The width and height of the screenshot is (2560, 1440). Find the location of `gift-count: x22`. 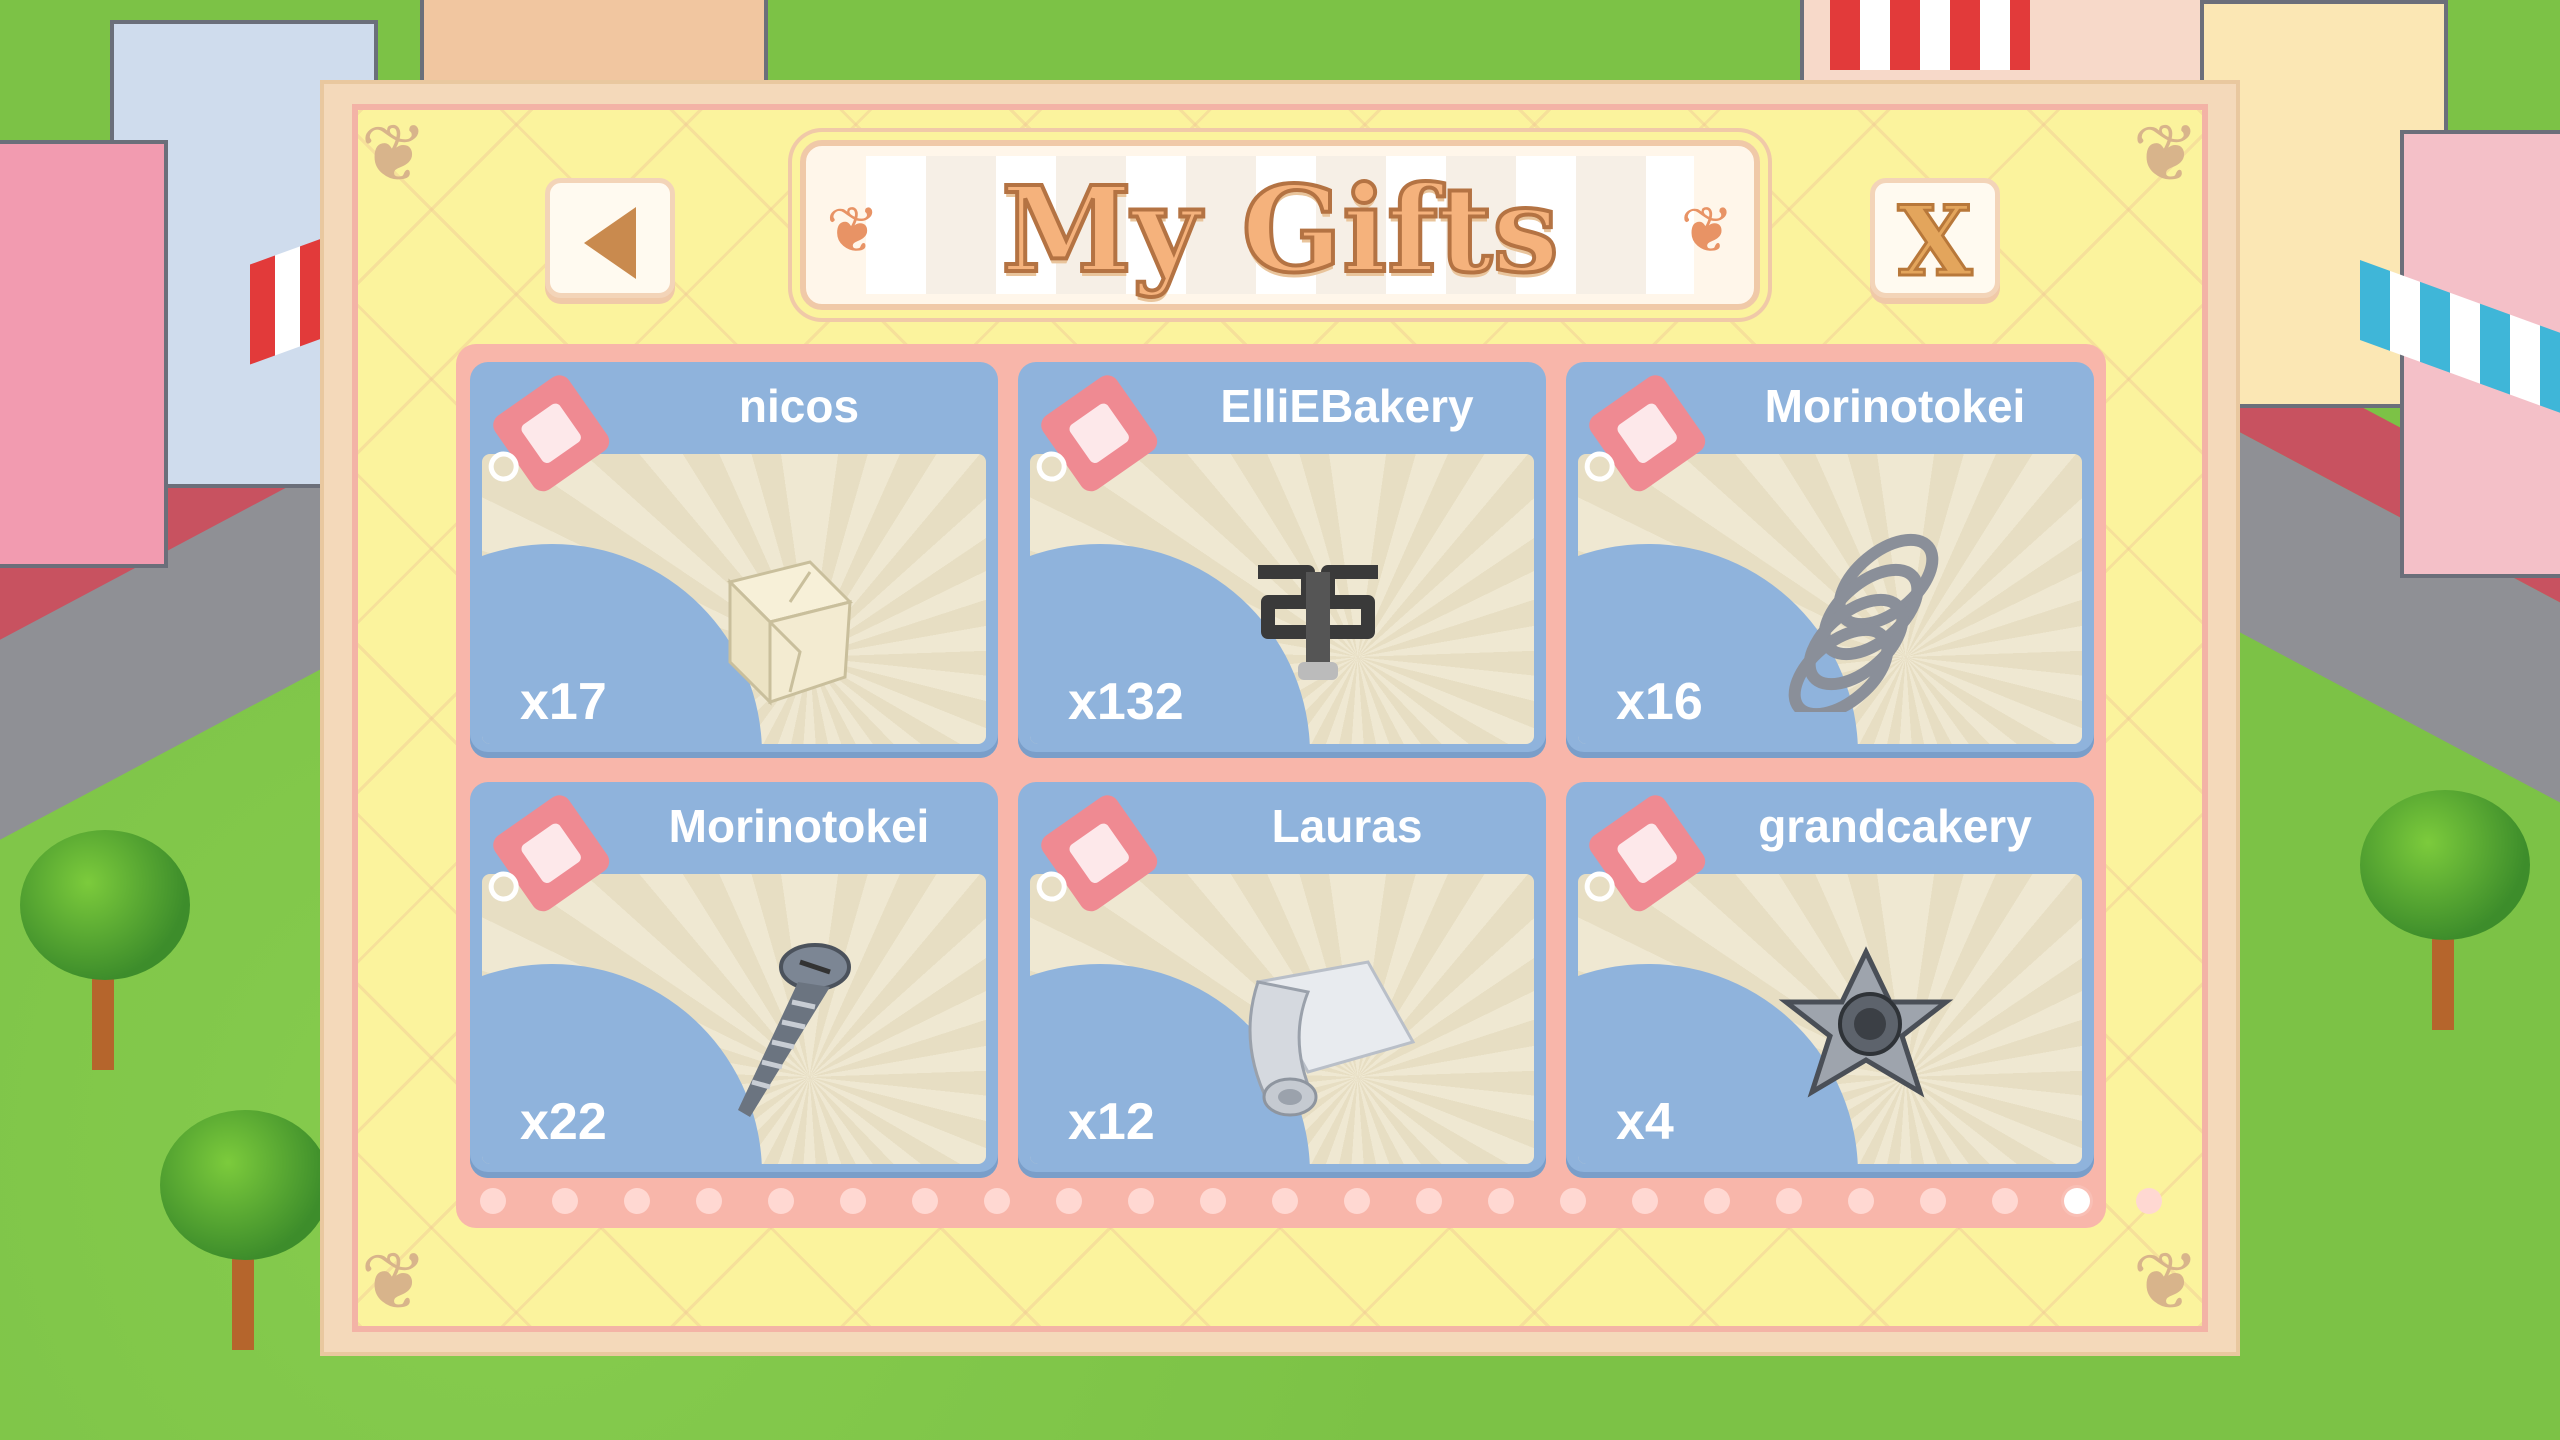

gift-count: x22 is located at coordinates (563, 1122).